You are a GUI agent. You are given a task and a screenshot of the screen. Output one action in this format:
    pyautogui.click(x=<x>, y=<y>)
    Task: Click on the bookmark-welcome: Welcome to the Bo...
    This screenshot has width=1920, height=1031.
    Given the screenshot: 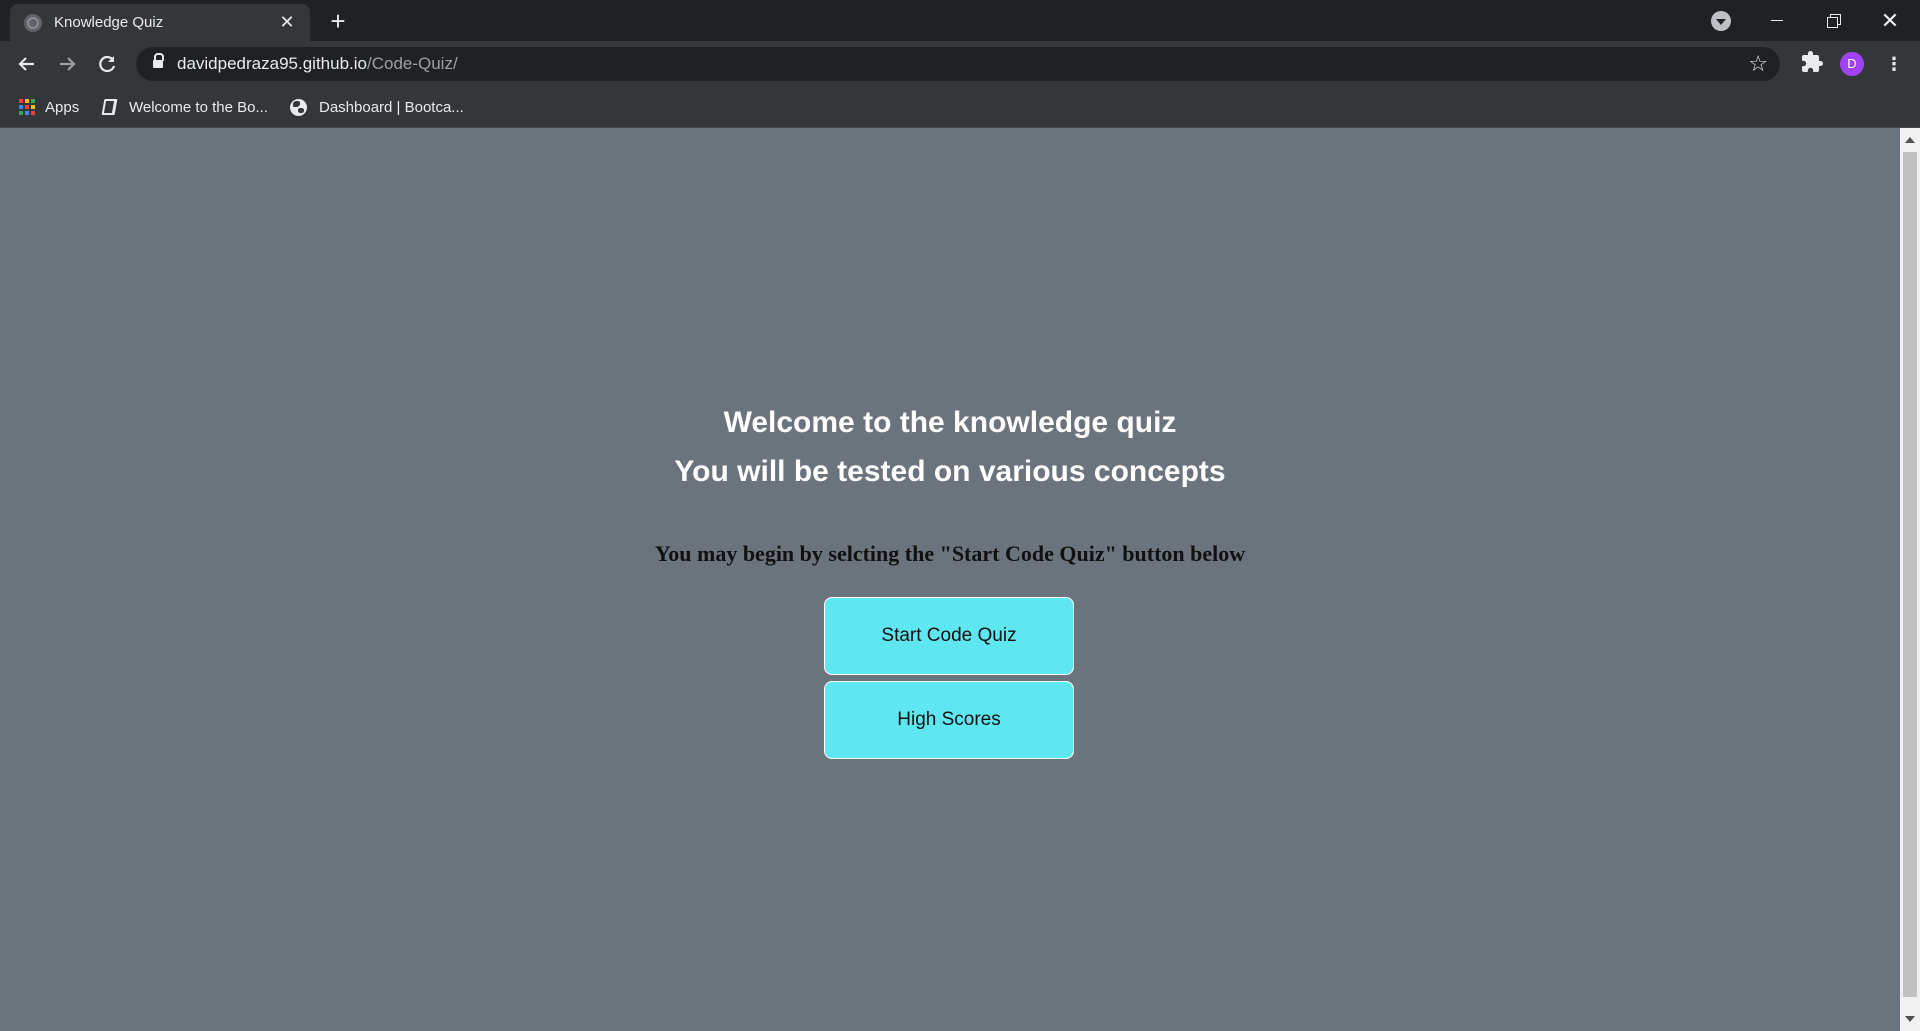 What is the action you would take?
    pyautogui.click(x=184, y=107)
    